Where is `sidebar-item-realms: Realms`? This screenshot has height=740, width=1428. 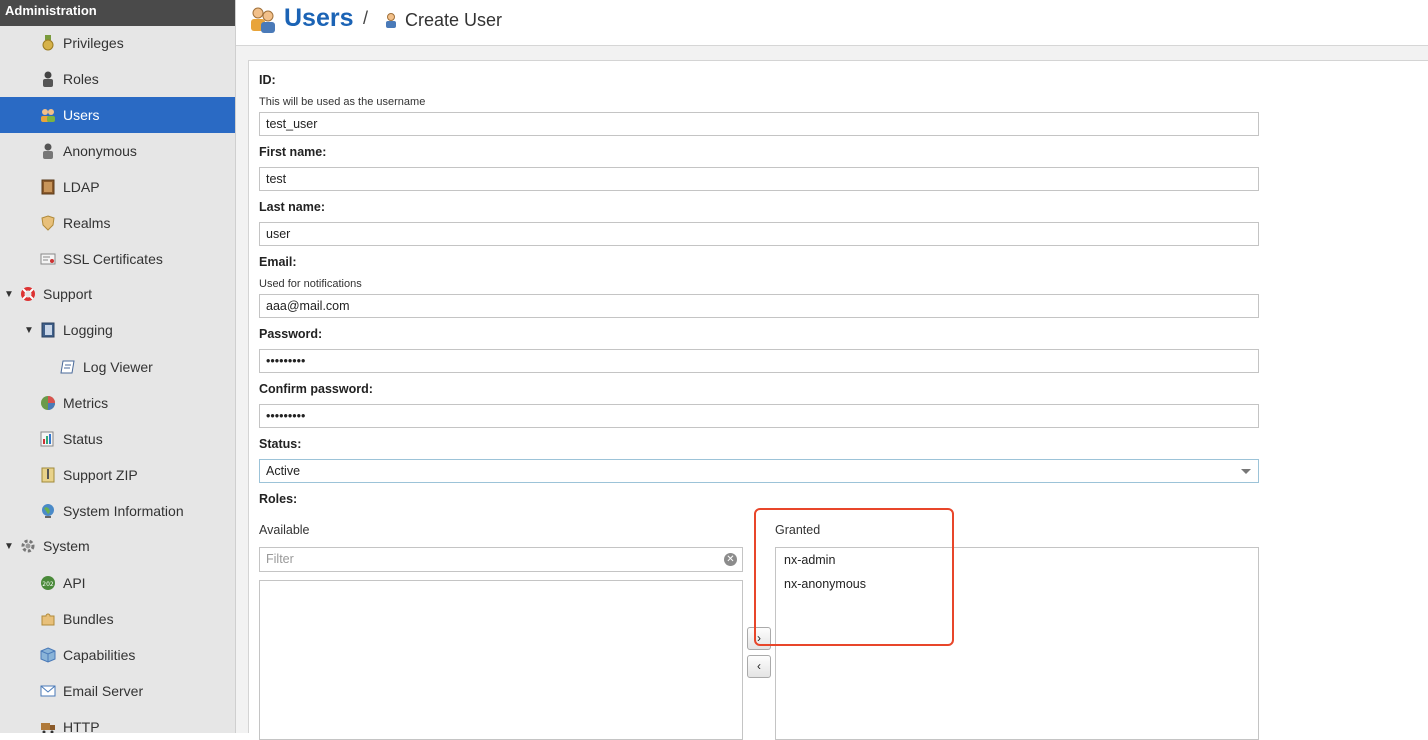
sidebar-item-realms: Realms is located at coordinates (117, 223).